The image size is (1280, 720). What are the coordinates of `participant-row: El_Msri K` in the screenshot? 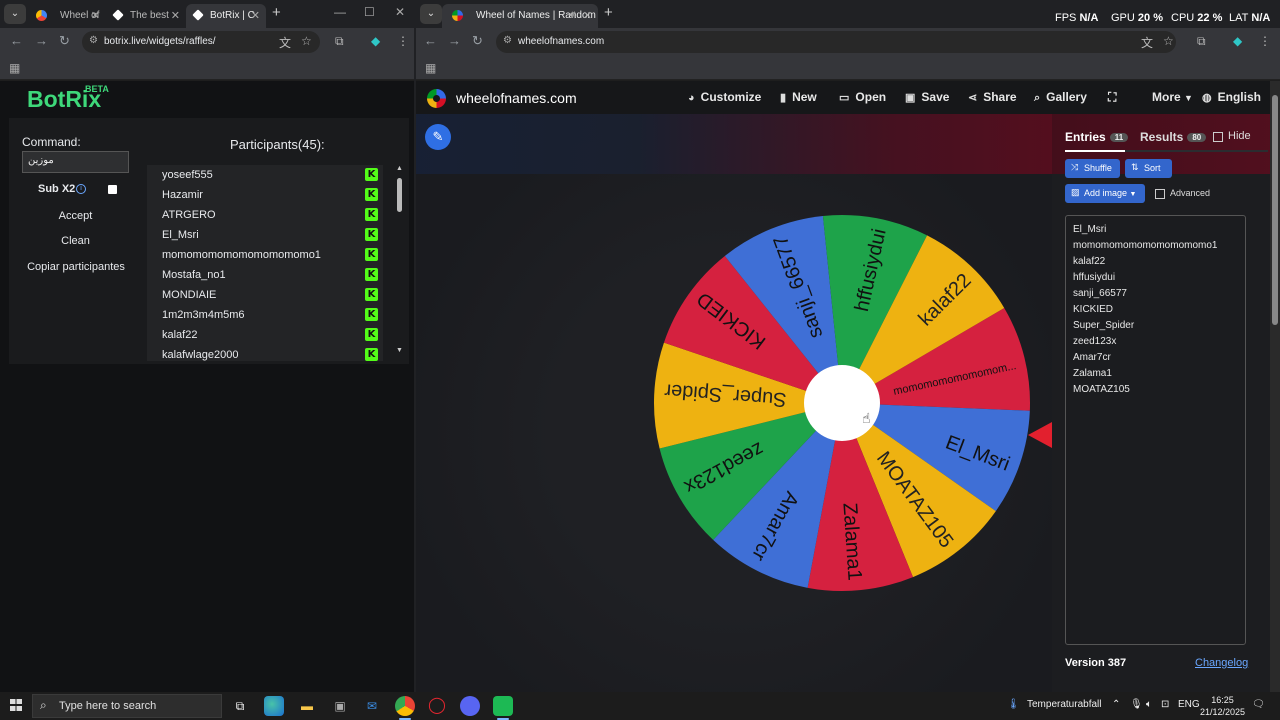 It's located at (265, 235).